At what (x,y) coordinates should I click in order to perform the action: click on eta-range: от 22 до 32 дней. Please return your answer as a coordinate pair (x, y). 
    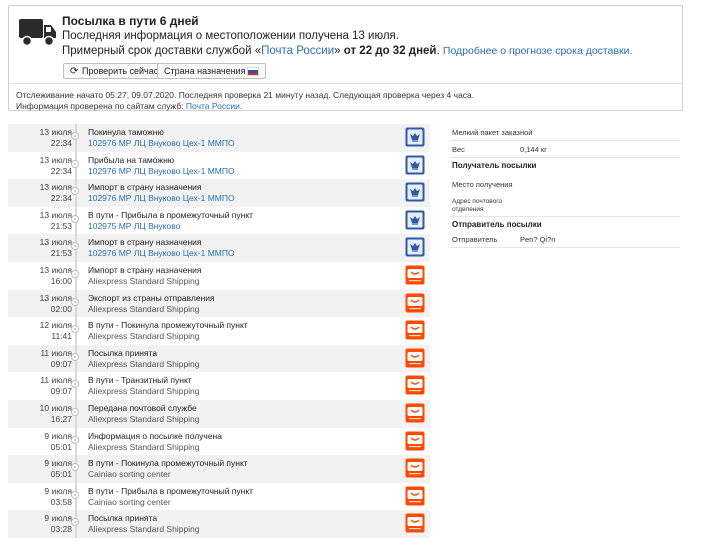
    Looking at the image, I should click on (390, 51).